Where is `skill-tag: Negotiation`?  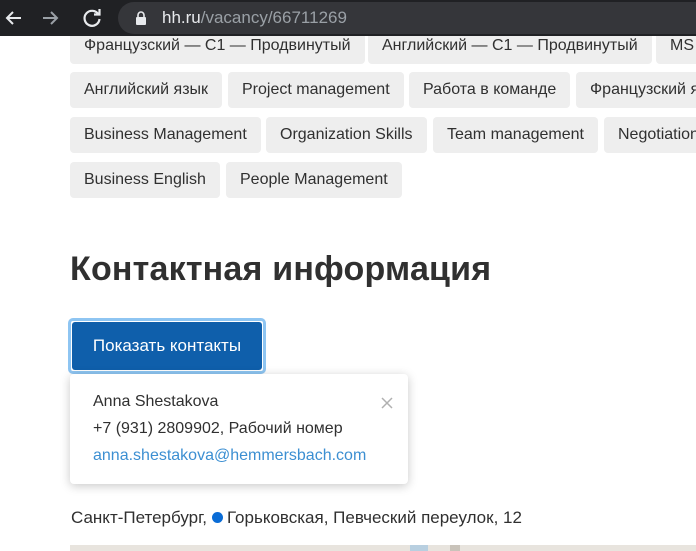 skill-tag: Negotiation is located at coordinates (650, 135).